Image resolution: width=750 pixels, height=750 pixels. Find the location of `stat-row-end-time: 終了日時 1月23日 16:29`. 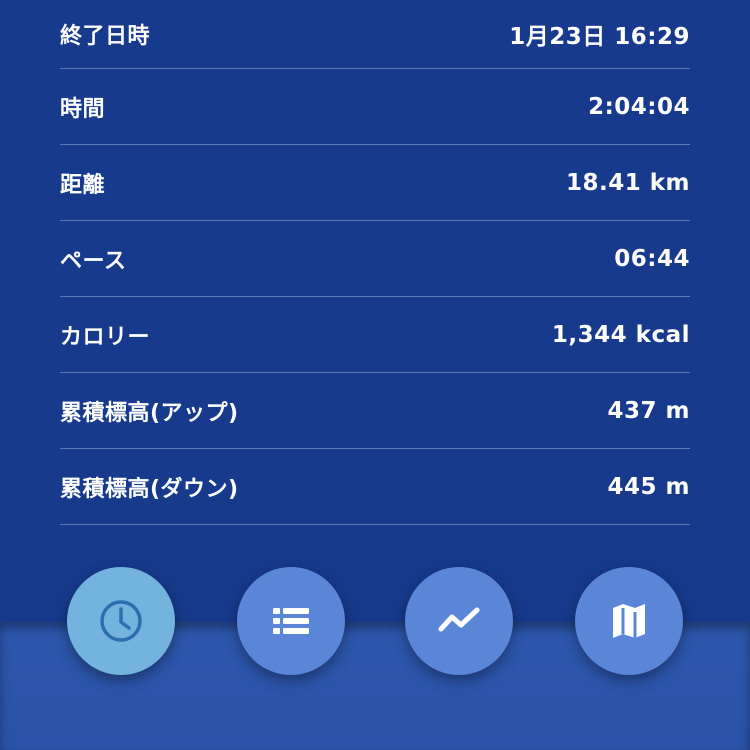

stat-row-end-time: 終了日時 1月23日 16:29 is located at coordinates (375, 34).